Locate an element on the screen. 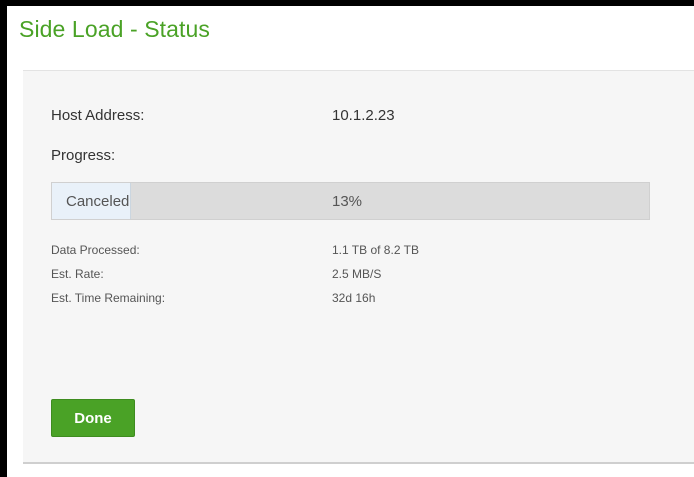 This screenshot has height=477, width=694. est-time-remaining-label: Est. Time Remaining: is located at coordinates (108, 298).